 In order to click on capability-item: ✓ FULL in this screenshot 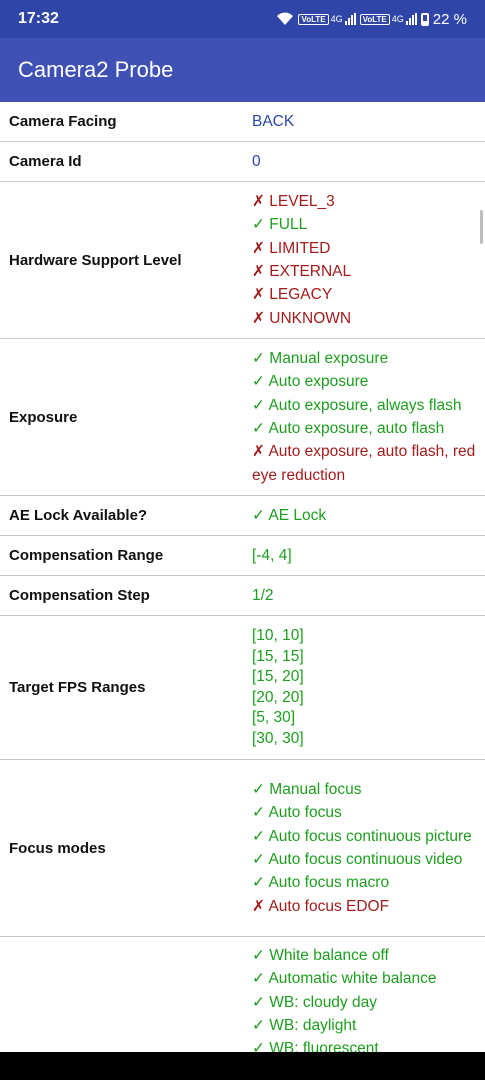, I will do `click(364, 224)`.